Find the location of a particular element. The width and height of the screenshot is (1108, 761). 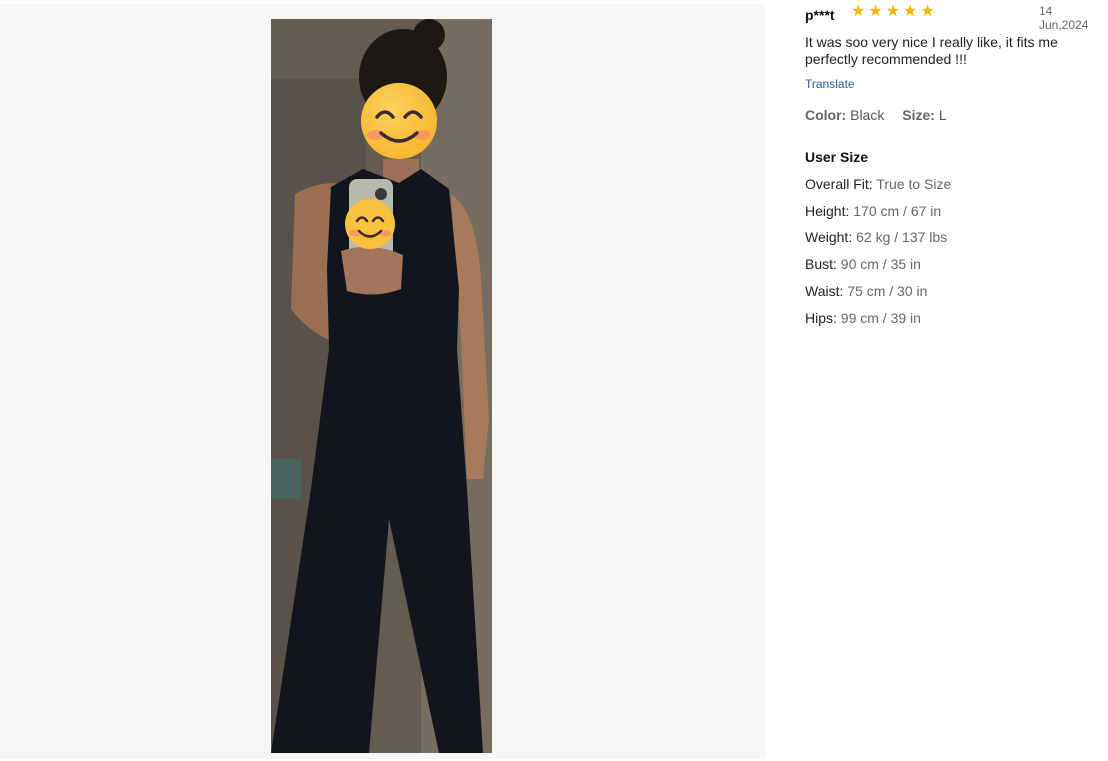

photo-object is located at coordinates (286, 479).